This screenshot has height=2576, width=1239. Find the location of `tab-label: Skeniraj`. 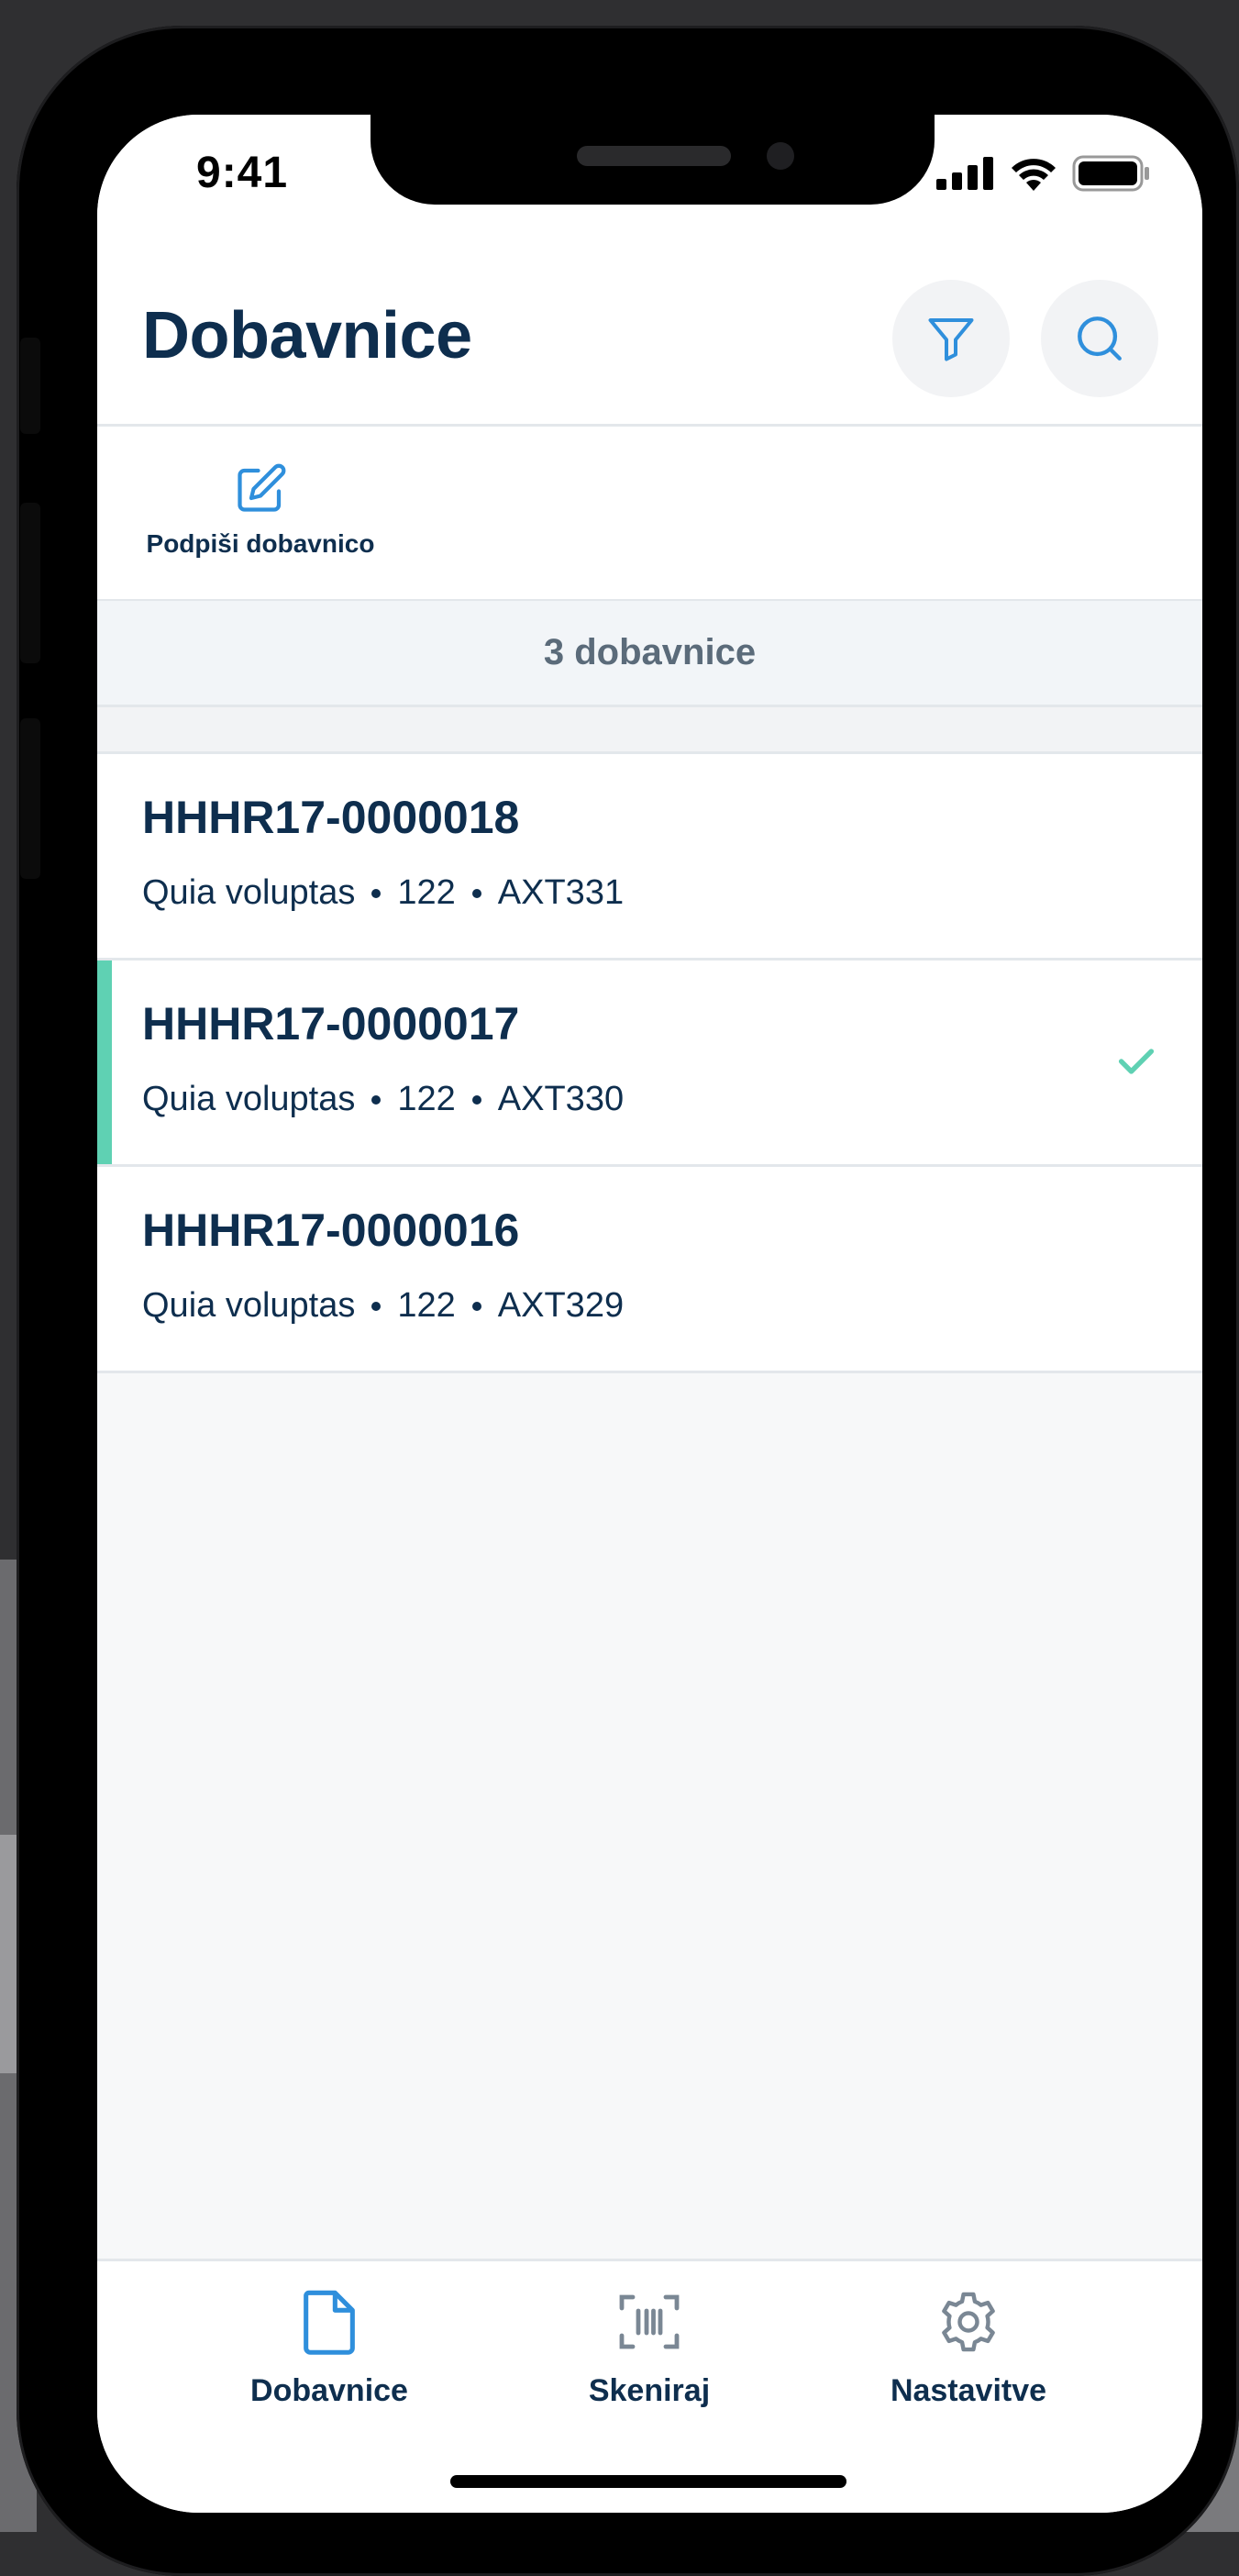

tab-label: Skeniraj is located at coordinates (649, 2390).